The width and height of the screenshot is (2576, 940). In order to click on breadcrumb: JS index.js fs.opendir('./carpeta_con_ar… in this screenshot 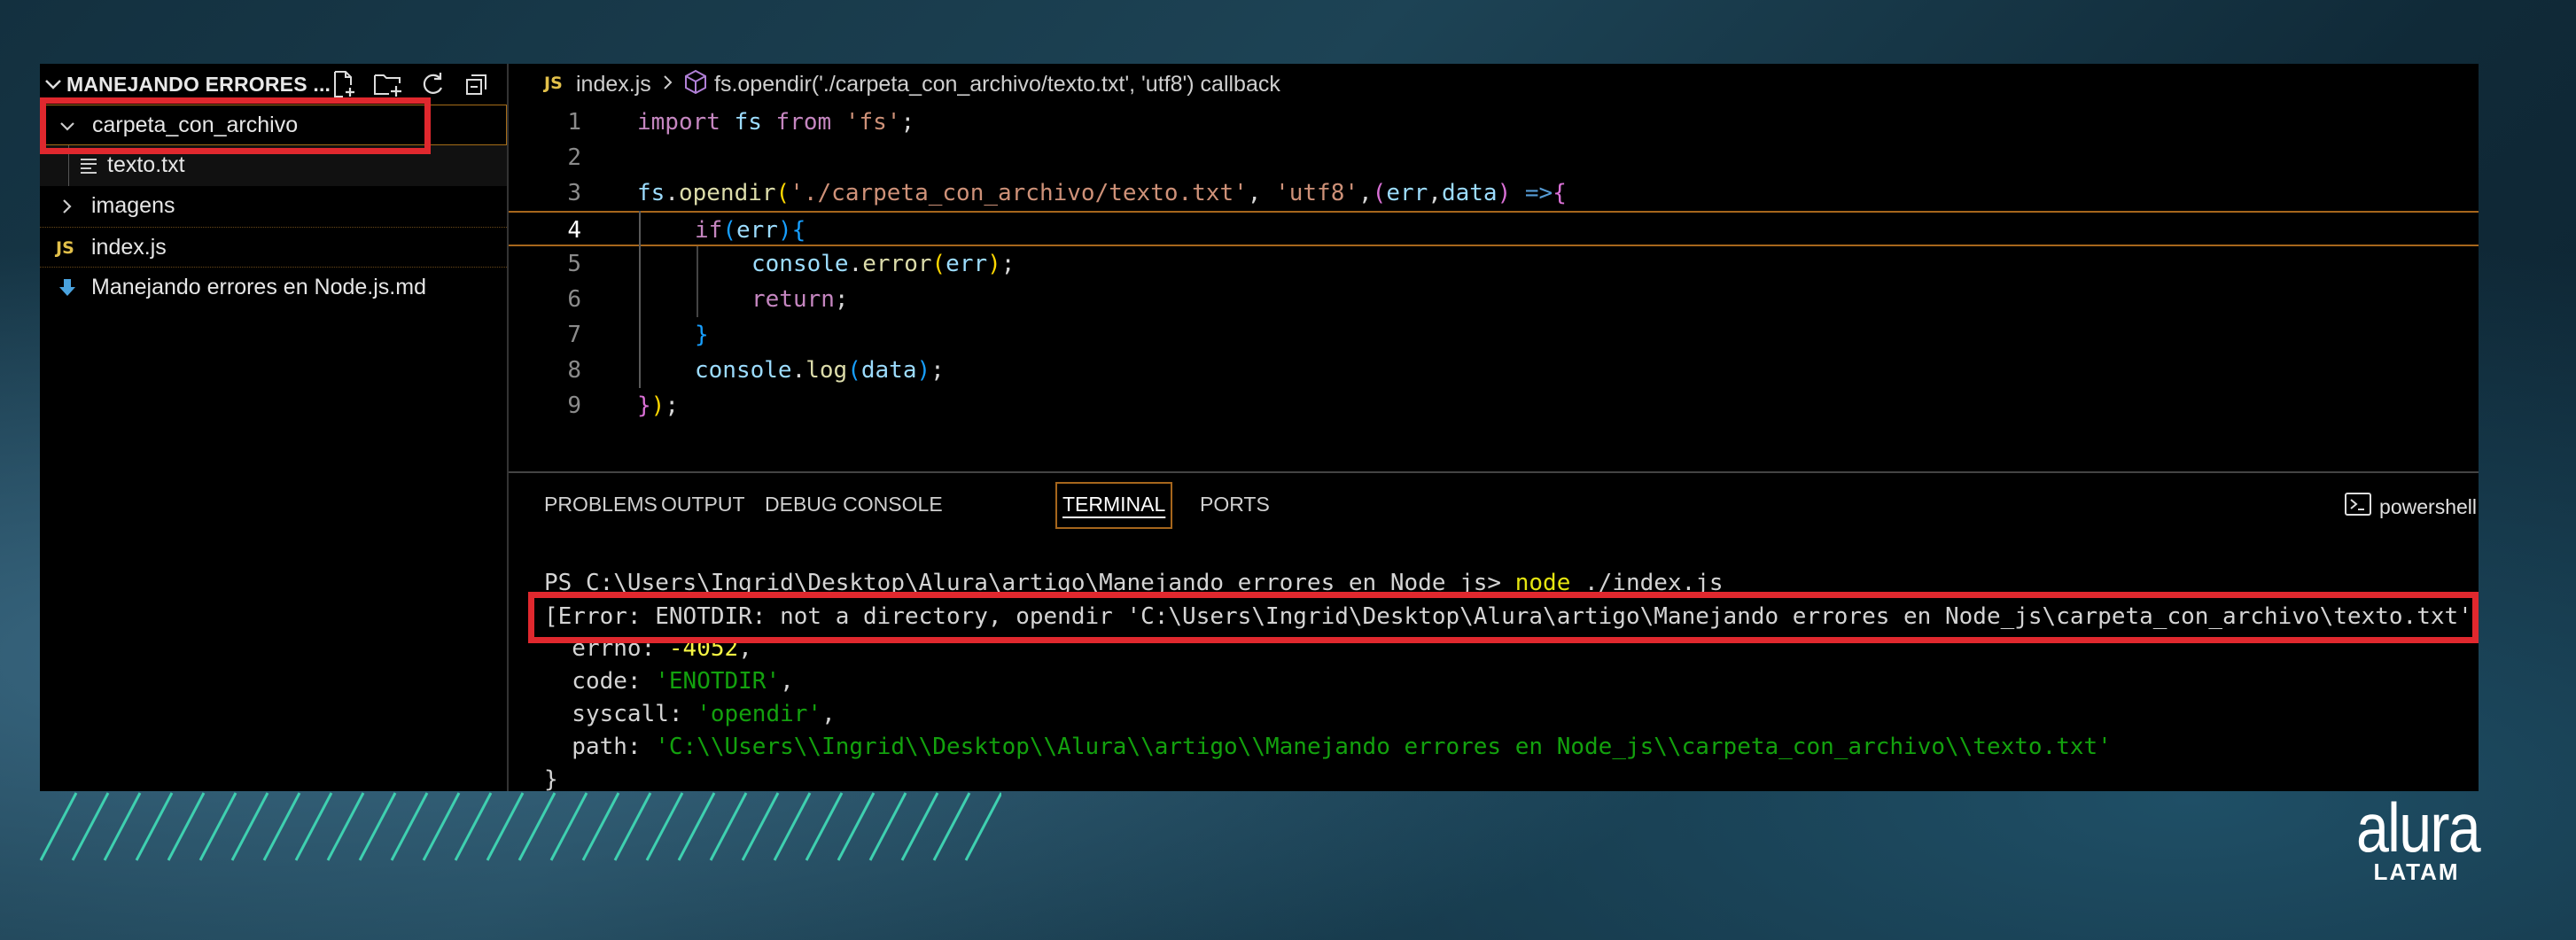, I will do `click(1494, 84)`.